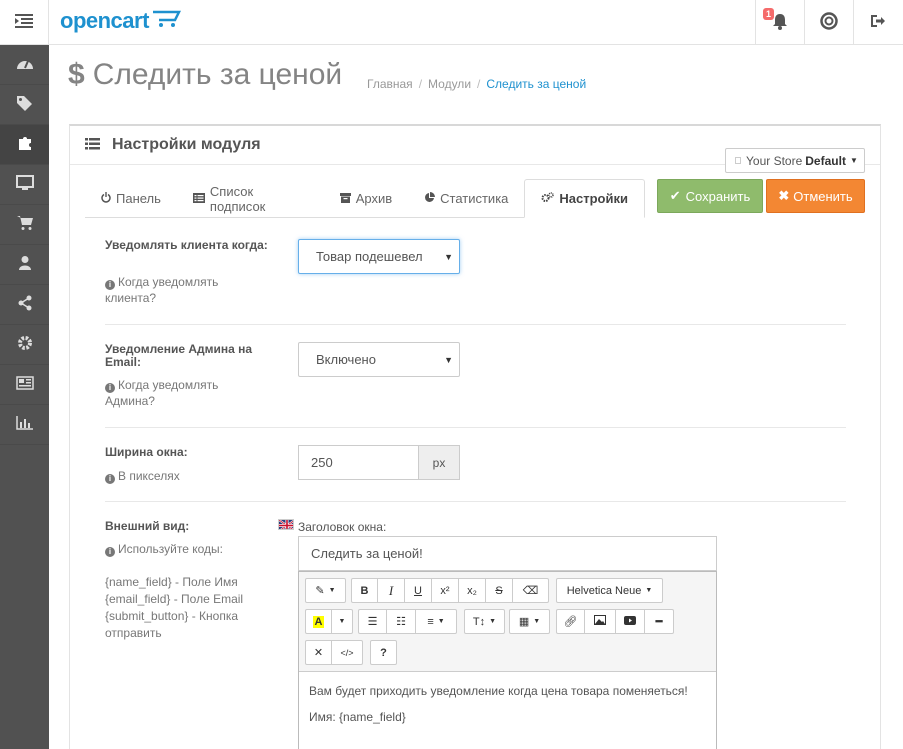 Image resolution: width=903 pixels, height=749 pixels. Describe the element at coordinates (548, 198) in the screenshot. I see `cogs-icon` at that location.